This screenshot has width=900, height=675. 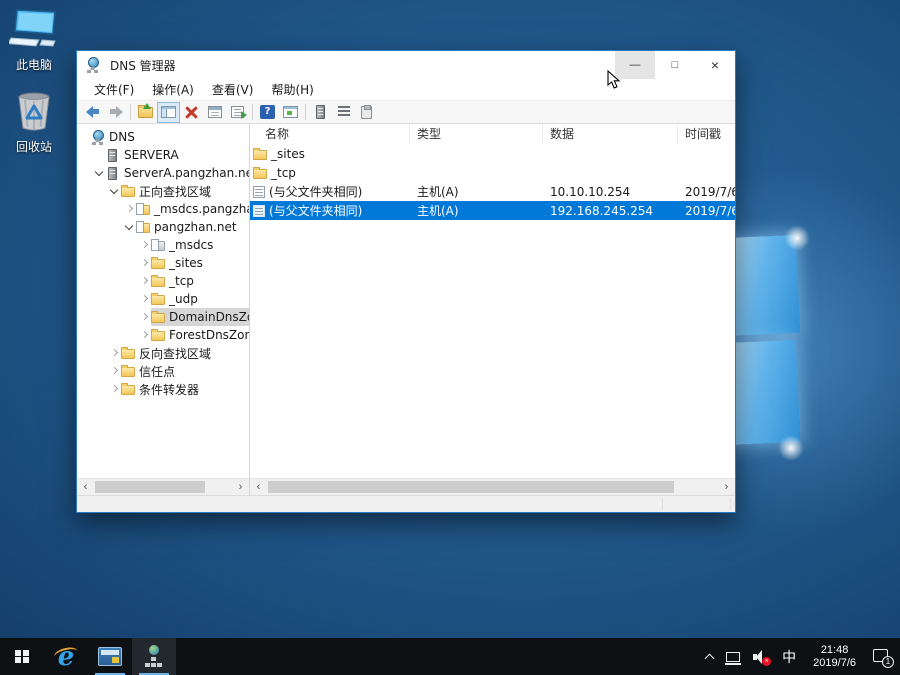 What do you see at coordinates (110, 656) in the screenshot?
I see `taskbar-server-manager` at bounding box center [110, 656].